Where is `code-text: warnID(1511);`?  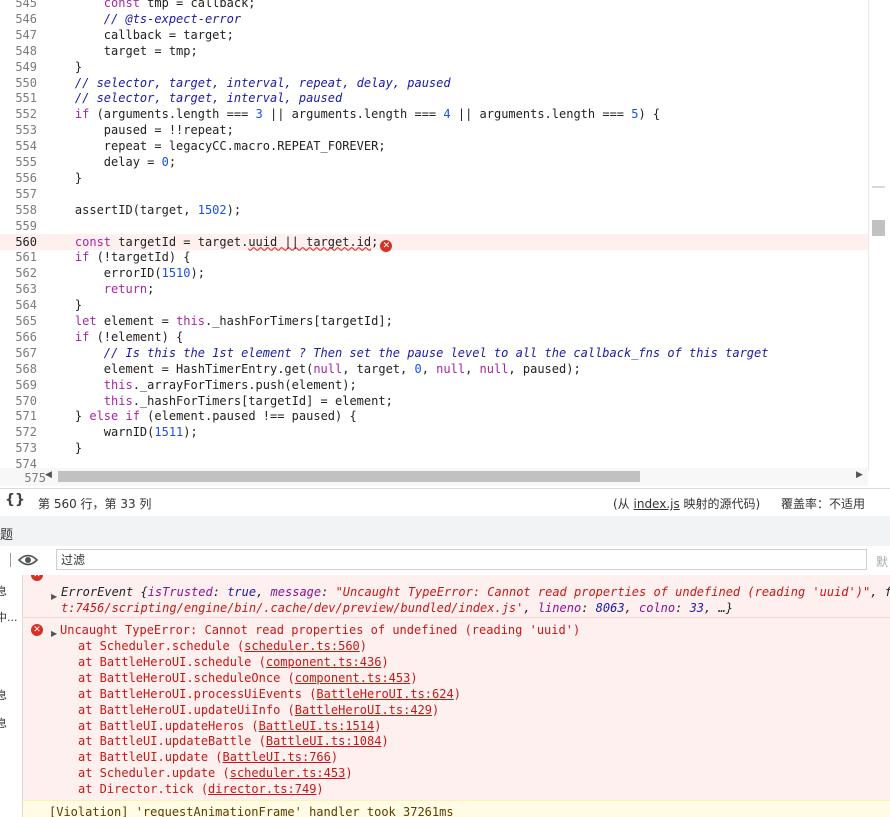 code-text: warnID(1511); is located at coordinates (122, 432).